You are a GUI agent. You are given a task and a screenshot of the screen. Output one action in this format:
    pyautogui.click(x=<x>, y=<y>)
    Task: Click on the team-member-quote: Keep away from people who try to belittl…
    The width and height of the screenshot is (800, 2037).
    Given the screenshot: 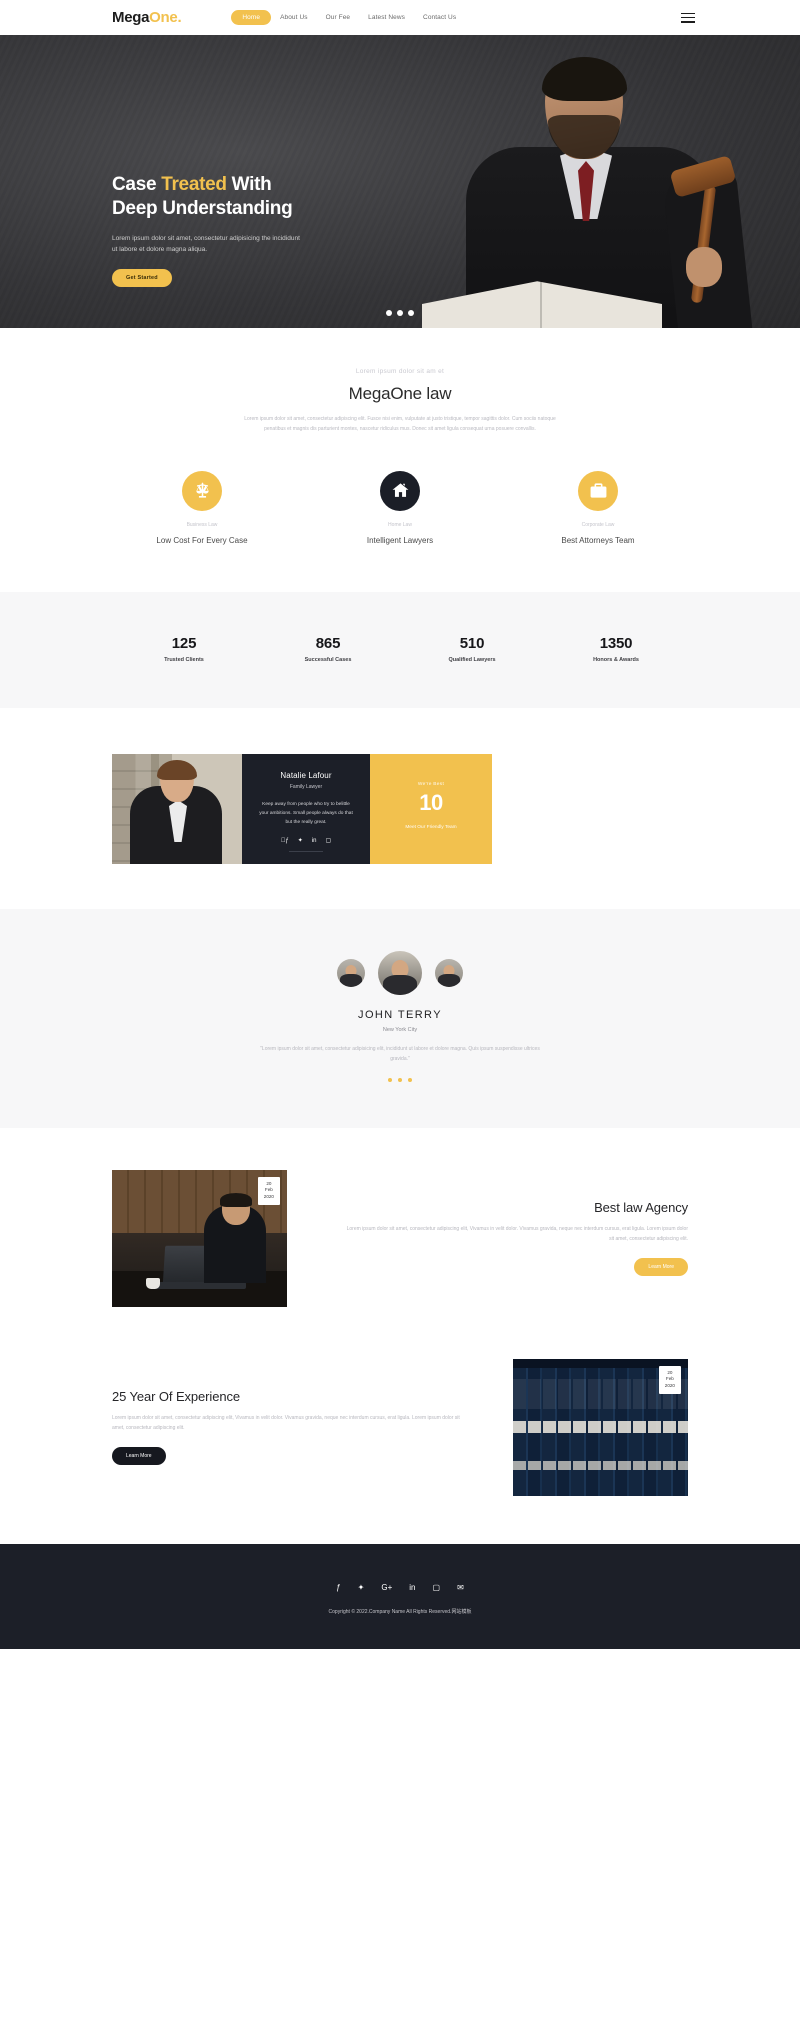 What is the action you would take?
    pyautogui.click(x=306, y=813)
    